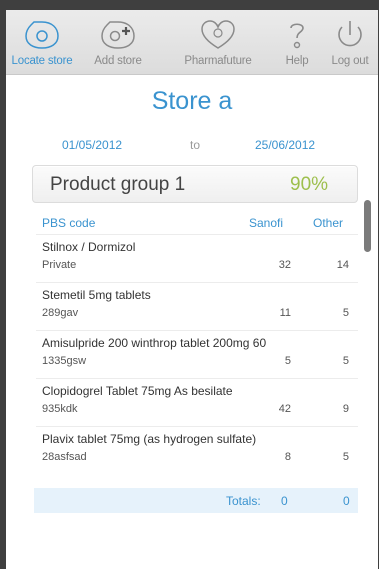 This screenshot has width=379, height=569. Describe the element at coordinates (118, 35) in the screenshot. I see `add-store-icon` at that location.